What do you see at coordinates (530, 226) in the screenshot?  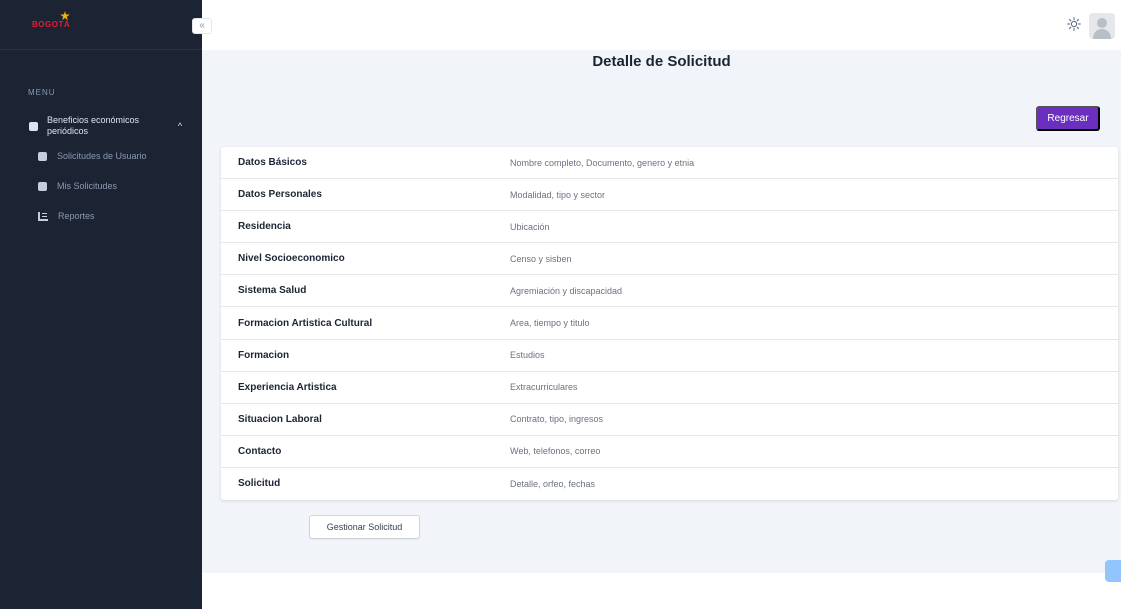 I see `section-description: Ubicación` at bounding box center [530, 226].